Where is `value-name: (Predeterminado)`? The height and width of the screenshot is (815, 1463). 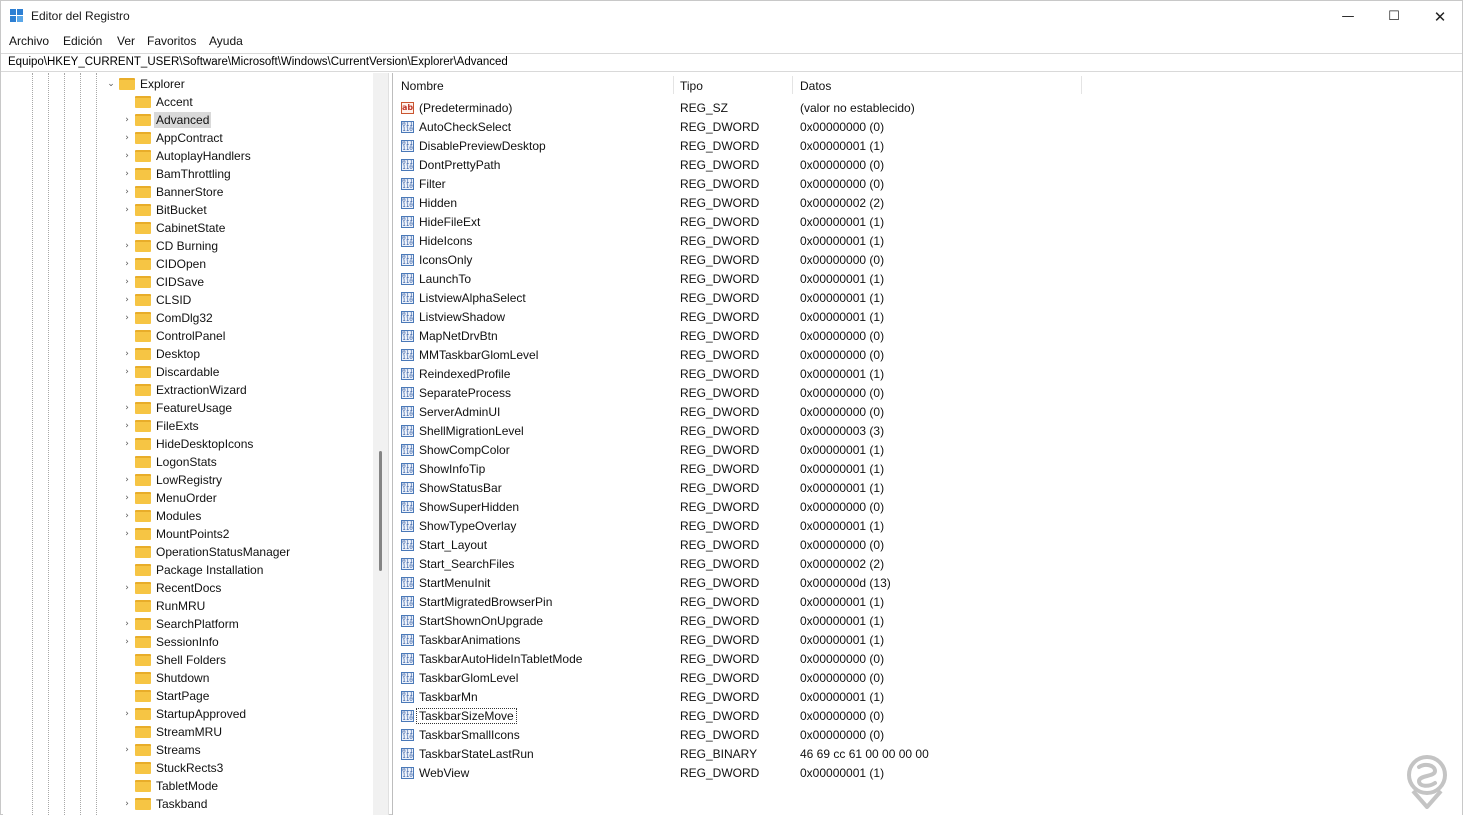 value-name: (Predeterminado) is located at coordinates (465, 108).